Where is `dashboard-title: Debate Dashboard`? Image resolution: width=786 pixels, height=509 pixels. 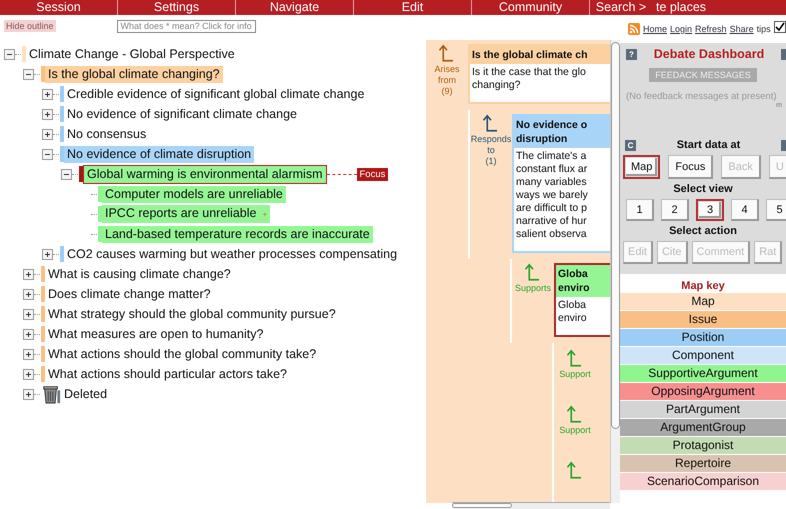 dashboard-title: Debate Dashboard is located at coordinates (709, 54).